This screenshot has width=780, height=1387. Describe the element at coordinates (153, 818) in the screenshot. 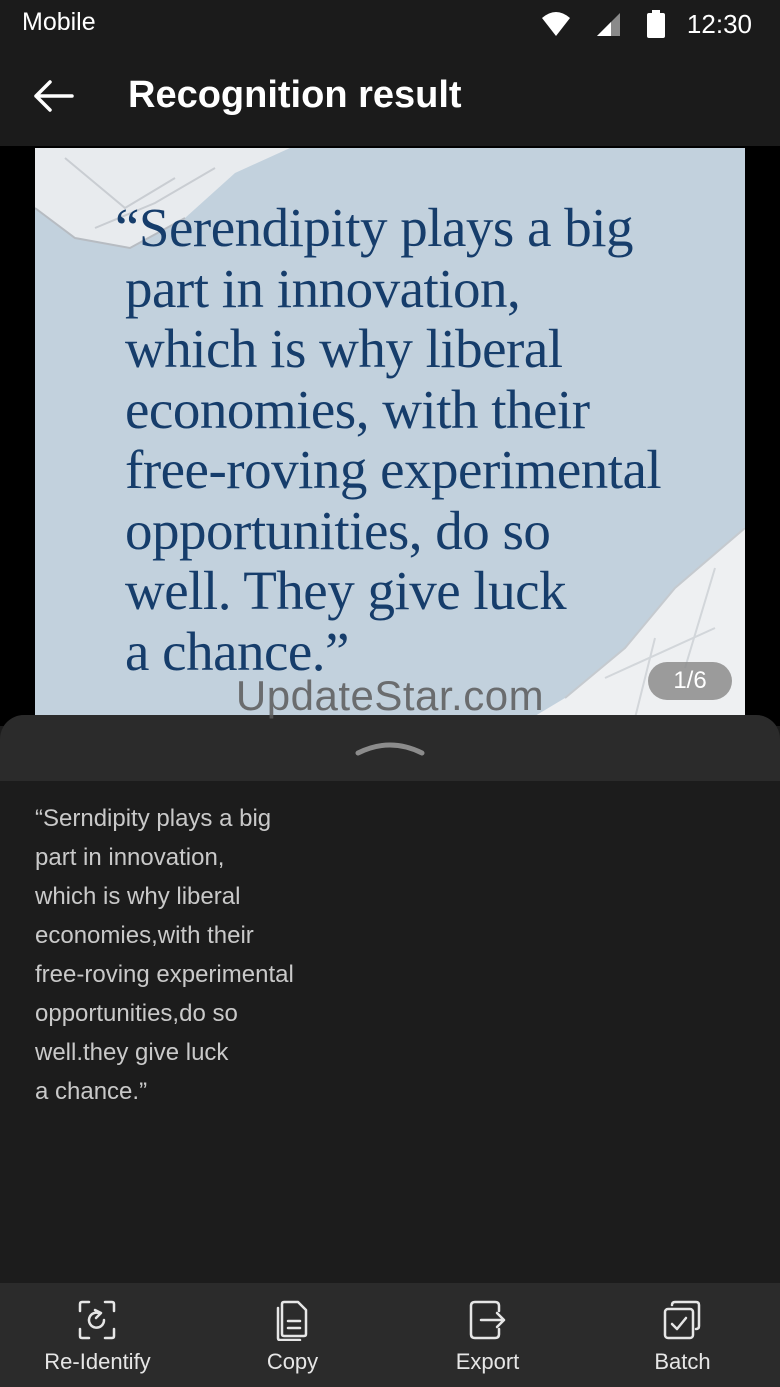

I see `recognized-text-line: “Serndipity plays a big` at that location.